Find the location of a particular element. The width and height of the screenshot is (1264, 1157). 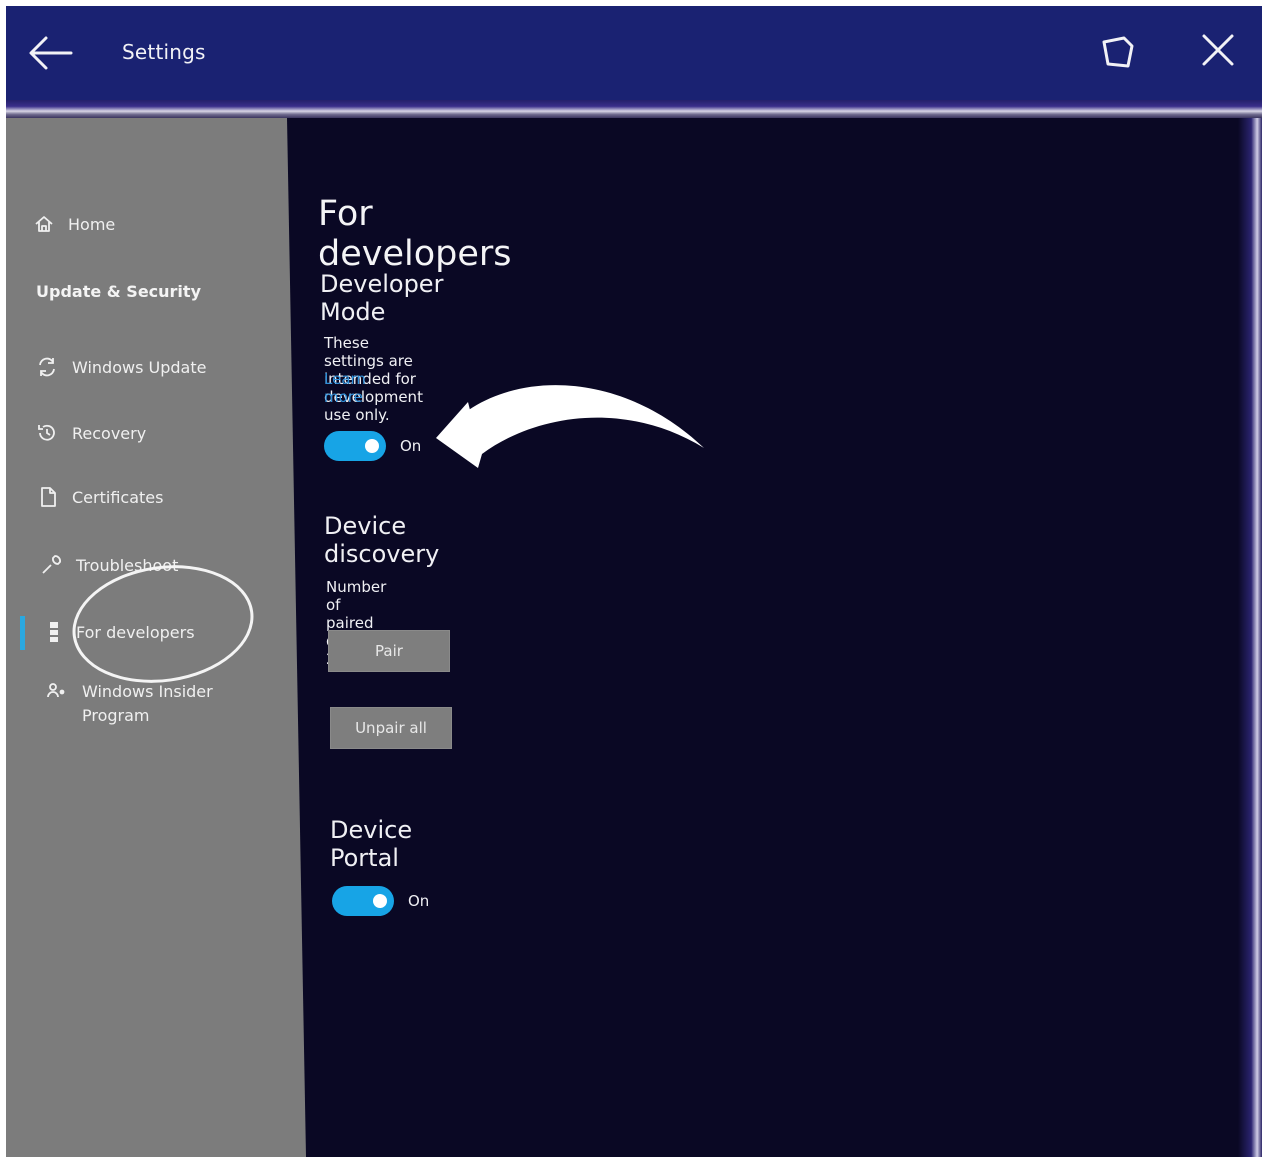

developer-mode-toggle-label: On is located at coordinates (411, 446).